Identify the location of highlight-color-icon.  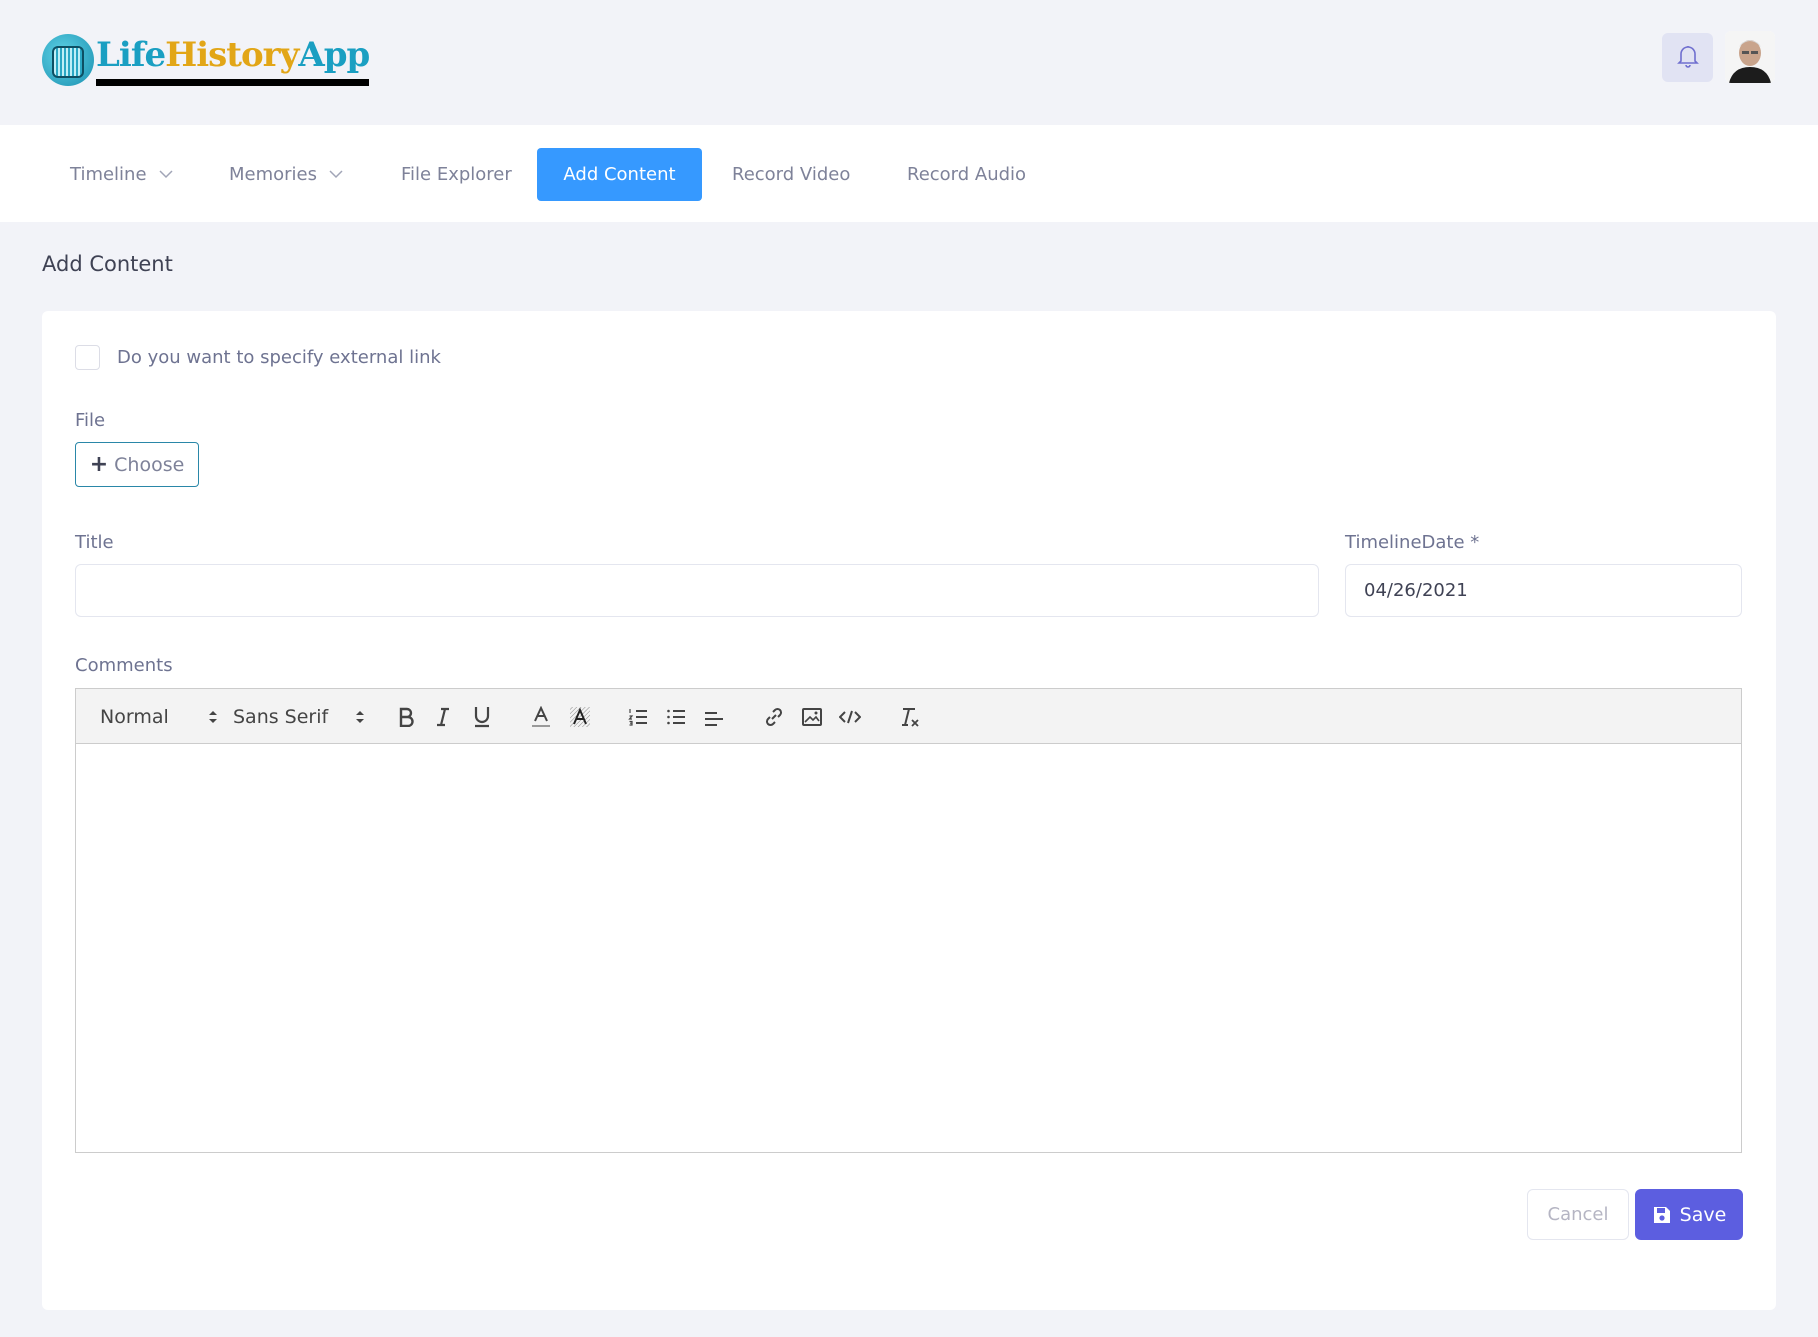
(580, 717).